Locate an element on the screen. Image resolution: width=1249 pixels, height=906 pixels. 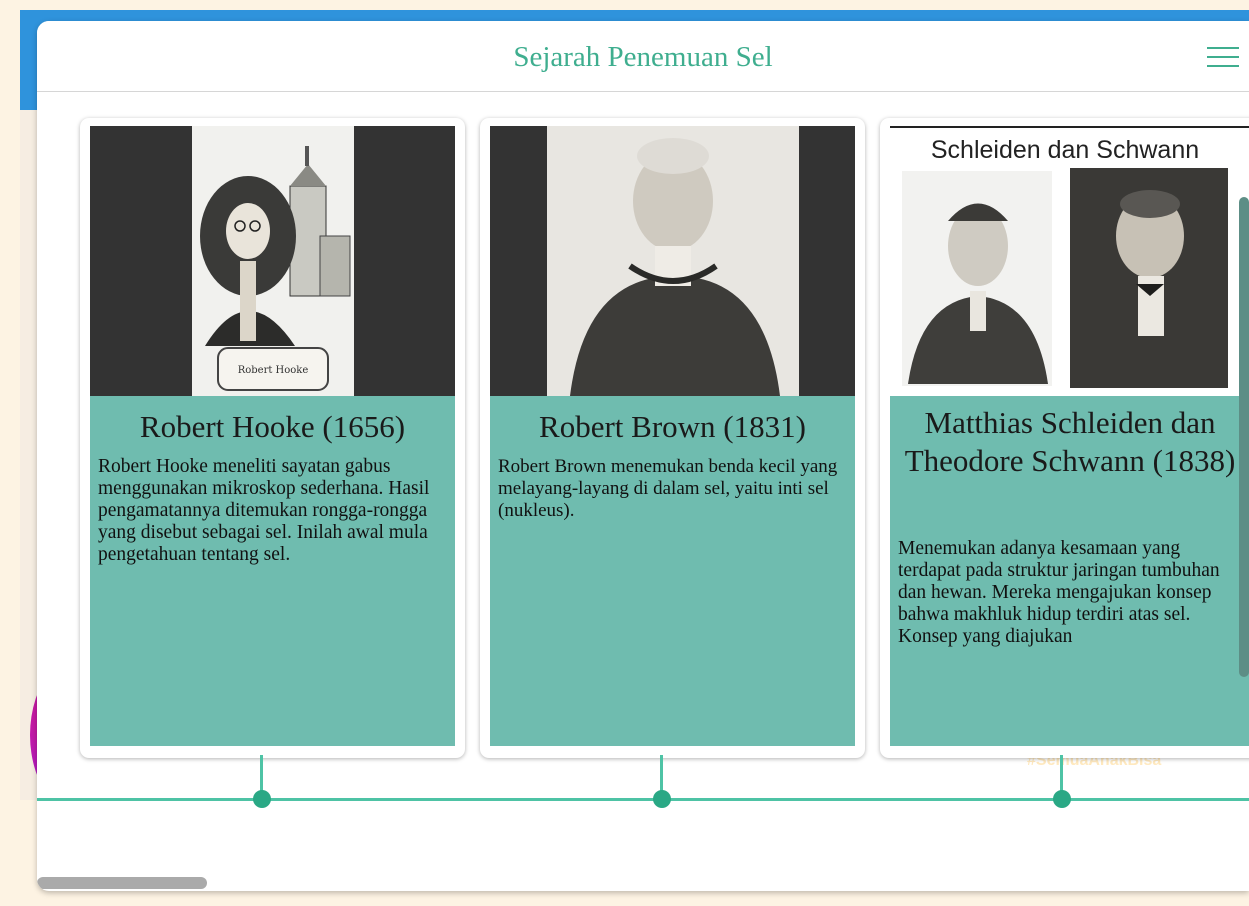
schleiden-schwann-portraits: Schleiden dan Schwann is located at coordinates (1069, 261).